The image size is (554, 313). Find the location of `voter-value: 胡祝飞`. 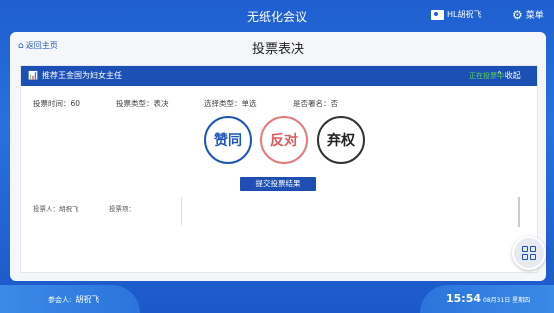

voter-value: 胡祝飞 is located at coordinates (69, 209).